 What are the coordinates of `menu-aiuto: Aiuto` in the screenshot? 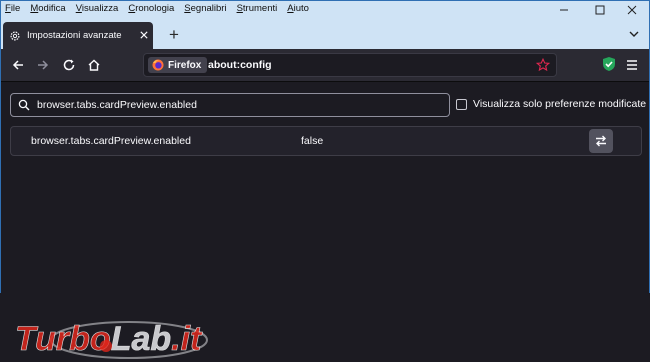 It's located at (298, 8).